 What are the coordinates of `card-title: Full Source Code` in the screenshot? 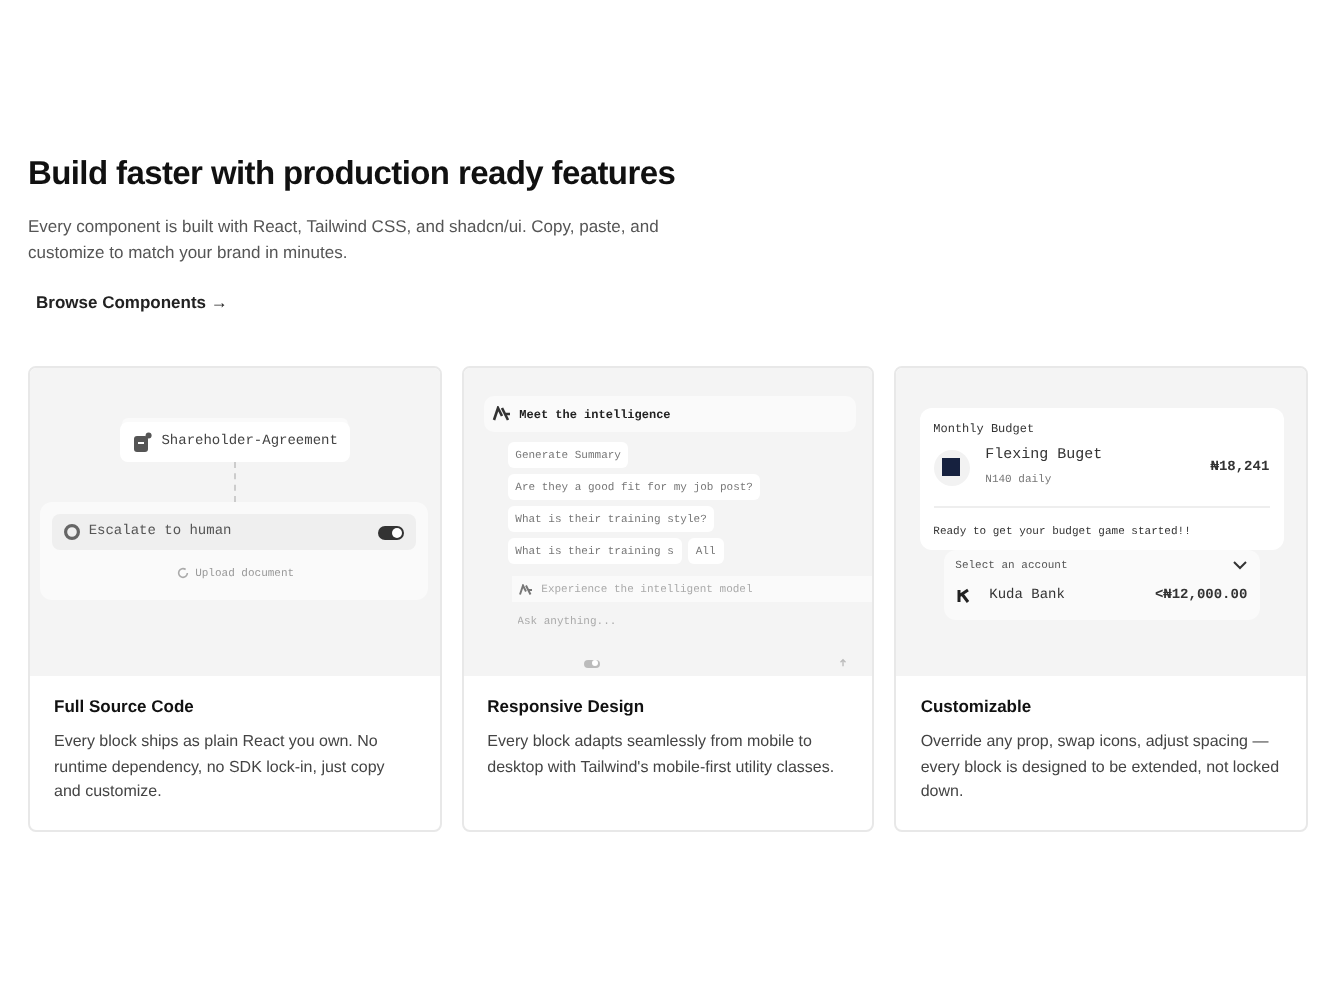 It's located at (125, 706).